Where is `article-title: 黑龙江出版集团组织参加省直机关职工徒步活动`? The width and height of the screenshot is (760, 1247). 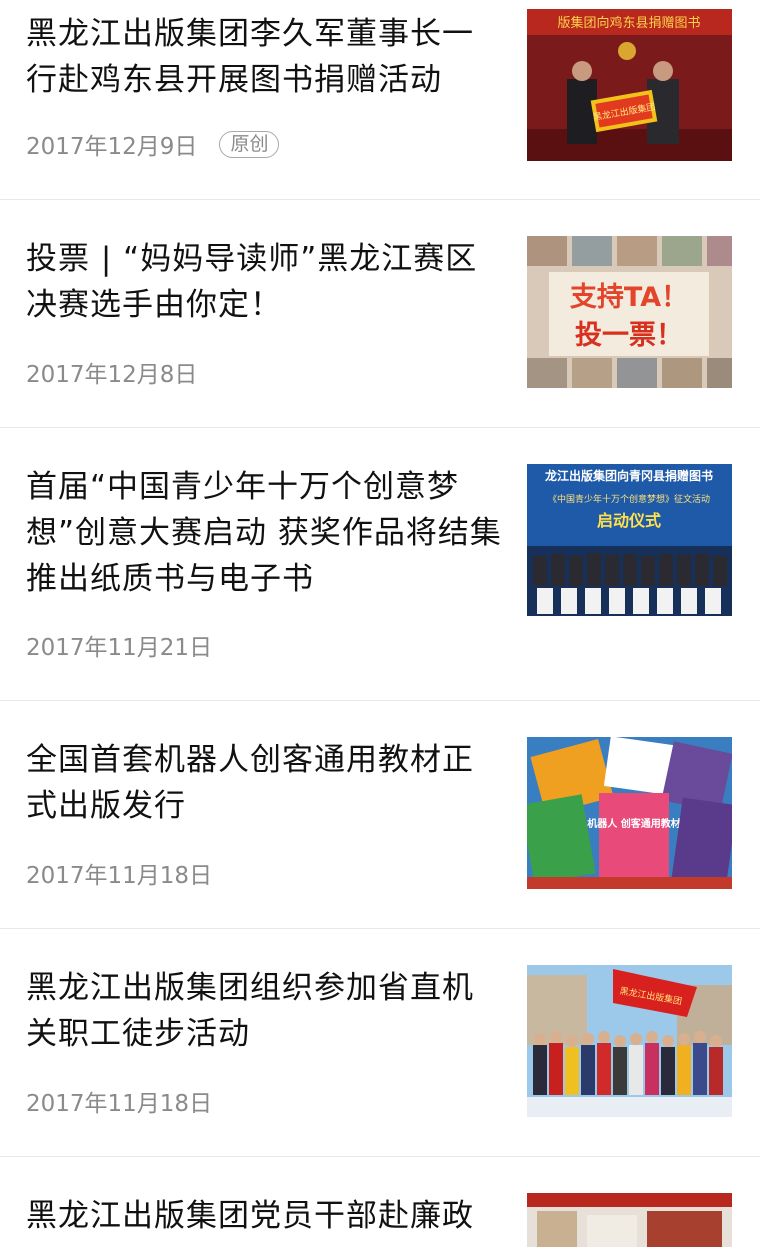 article-title: 黑龙江出版集团组织参加省直机关职工徒步活动 is located at coordinates (264, 1011).